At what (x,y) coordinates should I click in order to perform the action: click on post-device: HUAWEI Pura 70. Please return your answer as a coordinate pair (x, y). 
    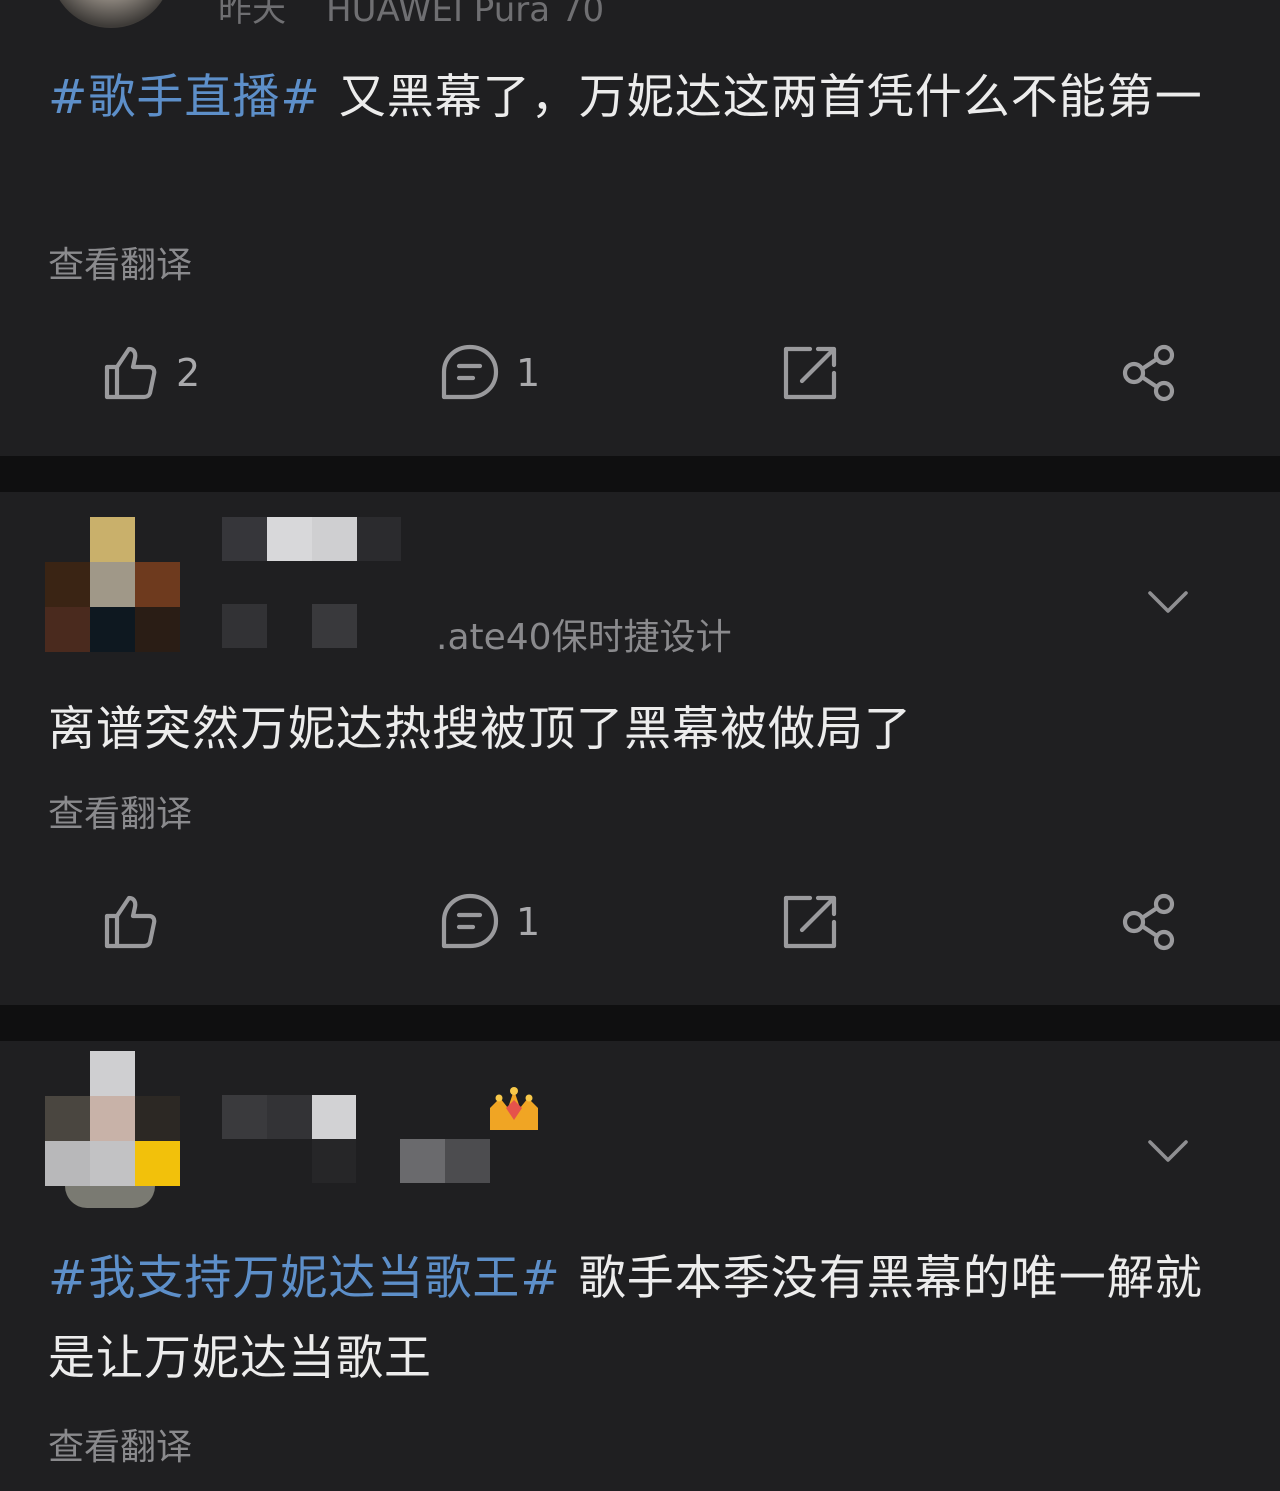
    Looking at the image, I should click on (465, 15).